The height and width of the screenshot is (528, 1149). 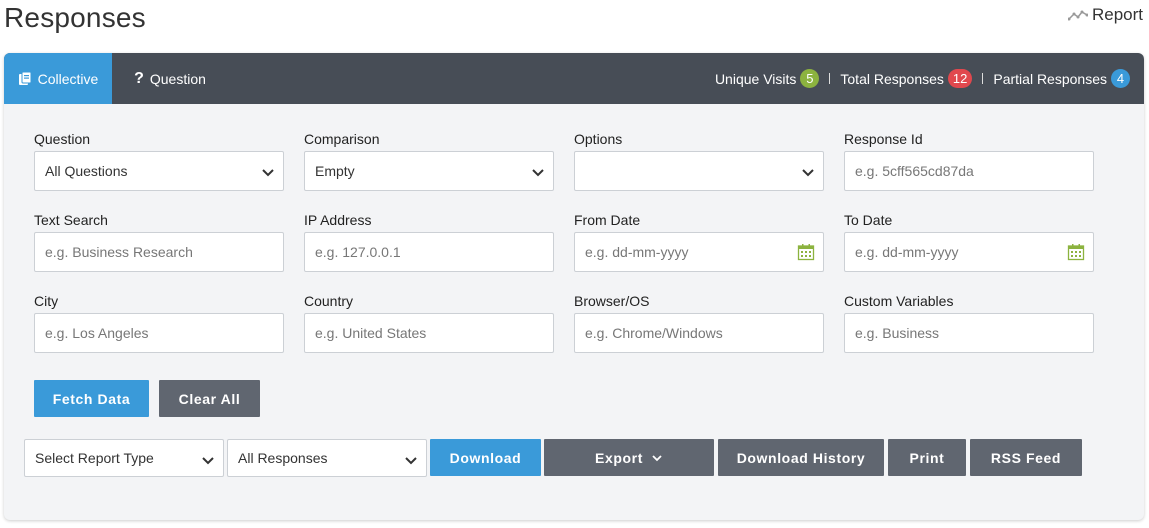 I want to click on text-search-field: Text Search, so click(x=159, y=242).